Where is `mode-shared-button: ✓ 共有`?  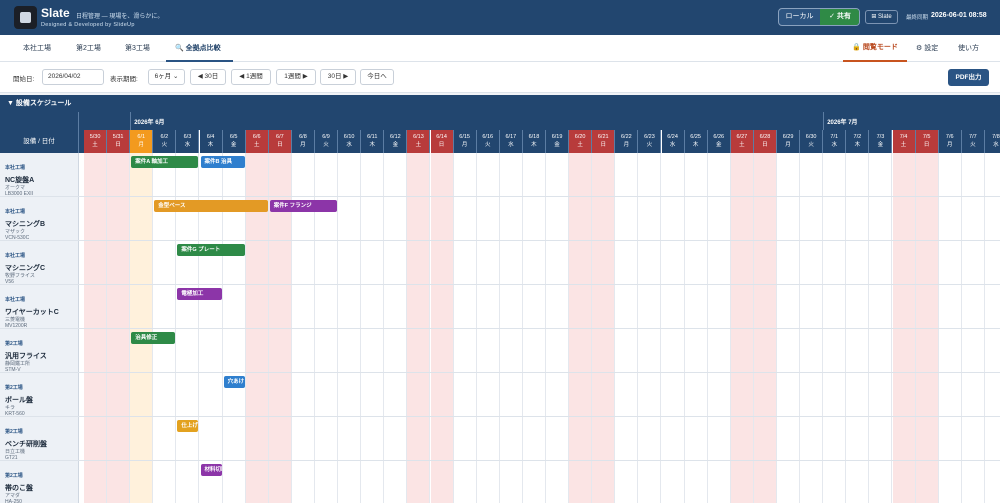 mode-shared-button: ✓ 共有 is located at coordinates (839, 17).